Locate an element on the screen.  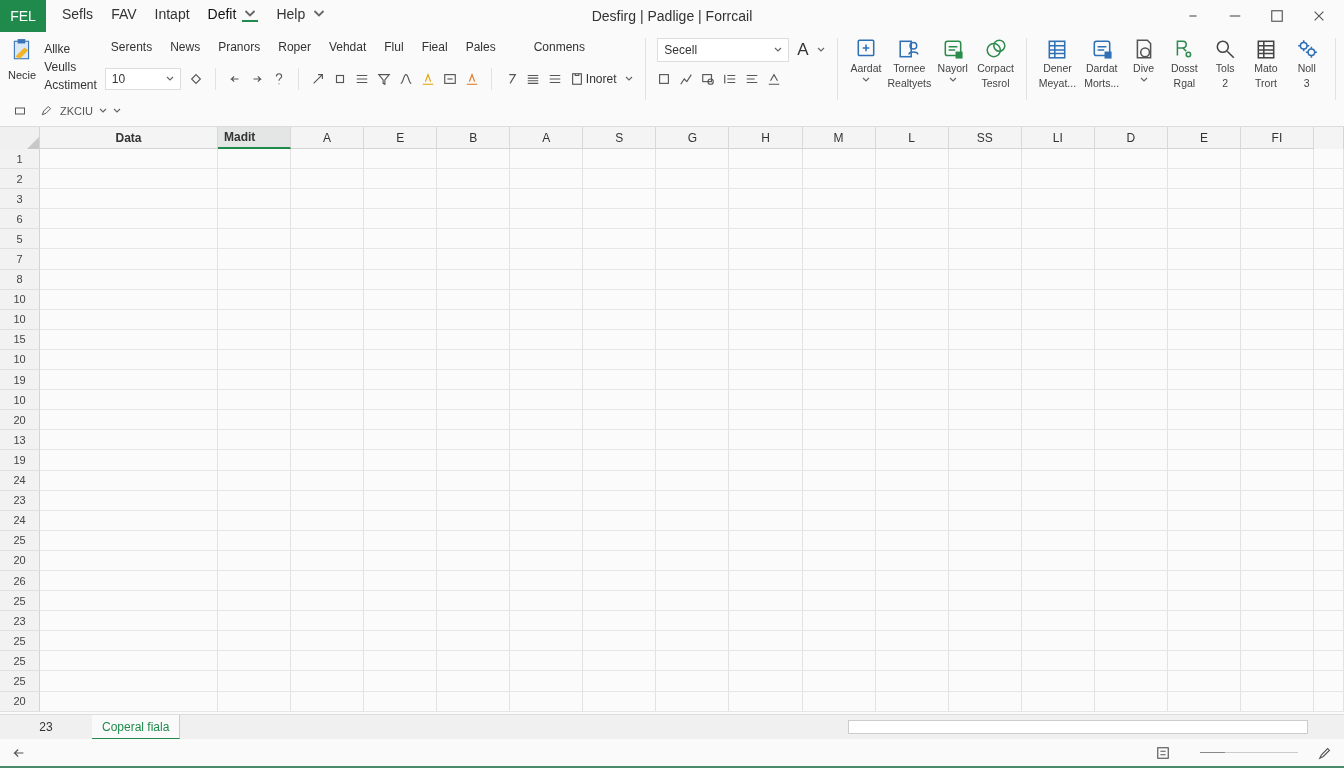
column-header: B is located at coordinates (474, 138).